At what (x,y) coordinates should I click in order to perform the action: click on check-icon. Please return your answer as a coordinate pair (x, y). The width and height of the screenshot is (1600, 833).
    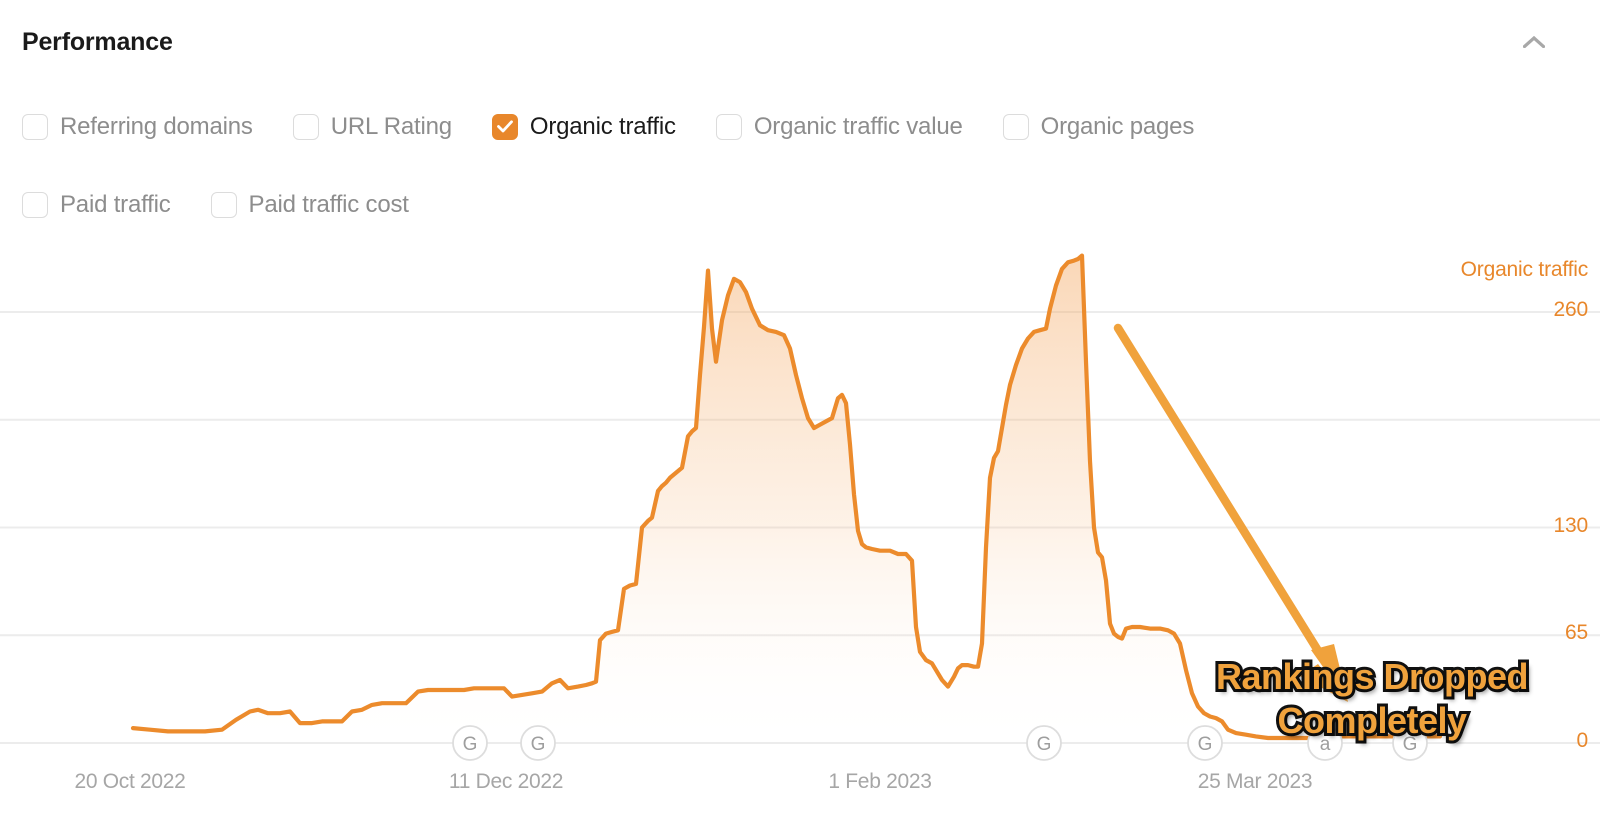
    Looking at the image, I should click on (504, 126).